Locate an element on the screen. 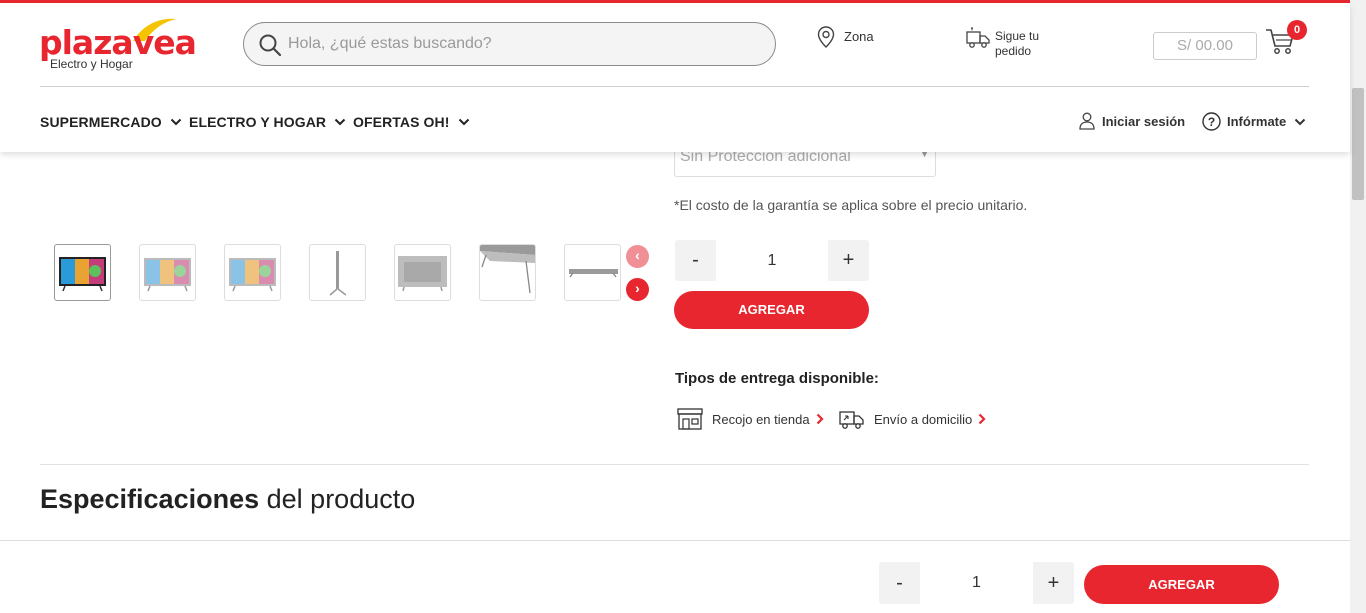  nav-item-supermercado: SUPERMERCADO is located at coordinates (111, 122).